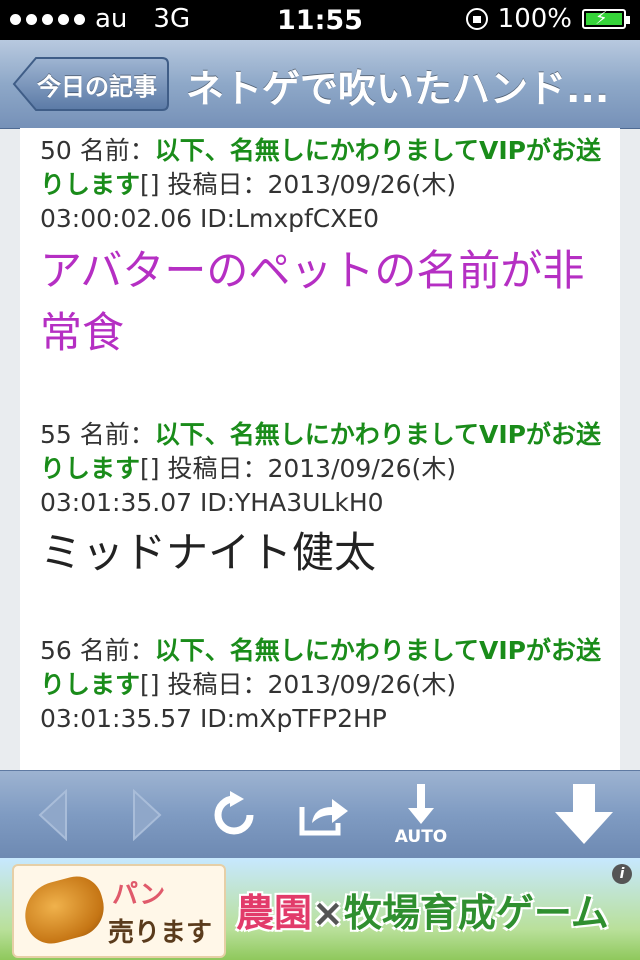  I want to click on chevron-left-icon, so click(52, 815).